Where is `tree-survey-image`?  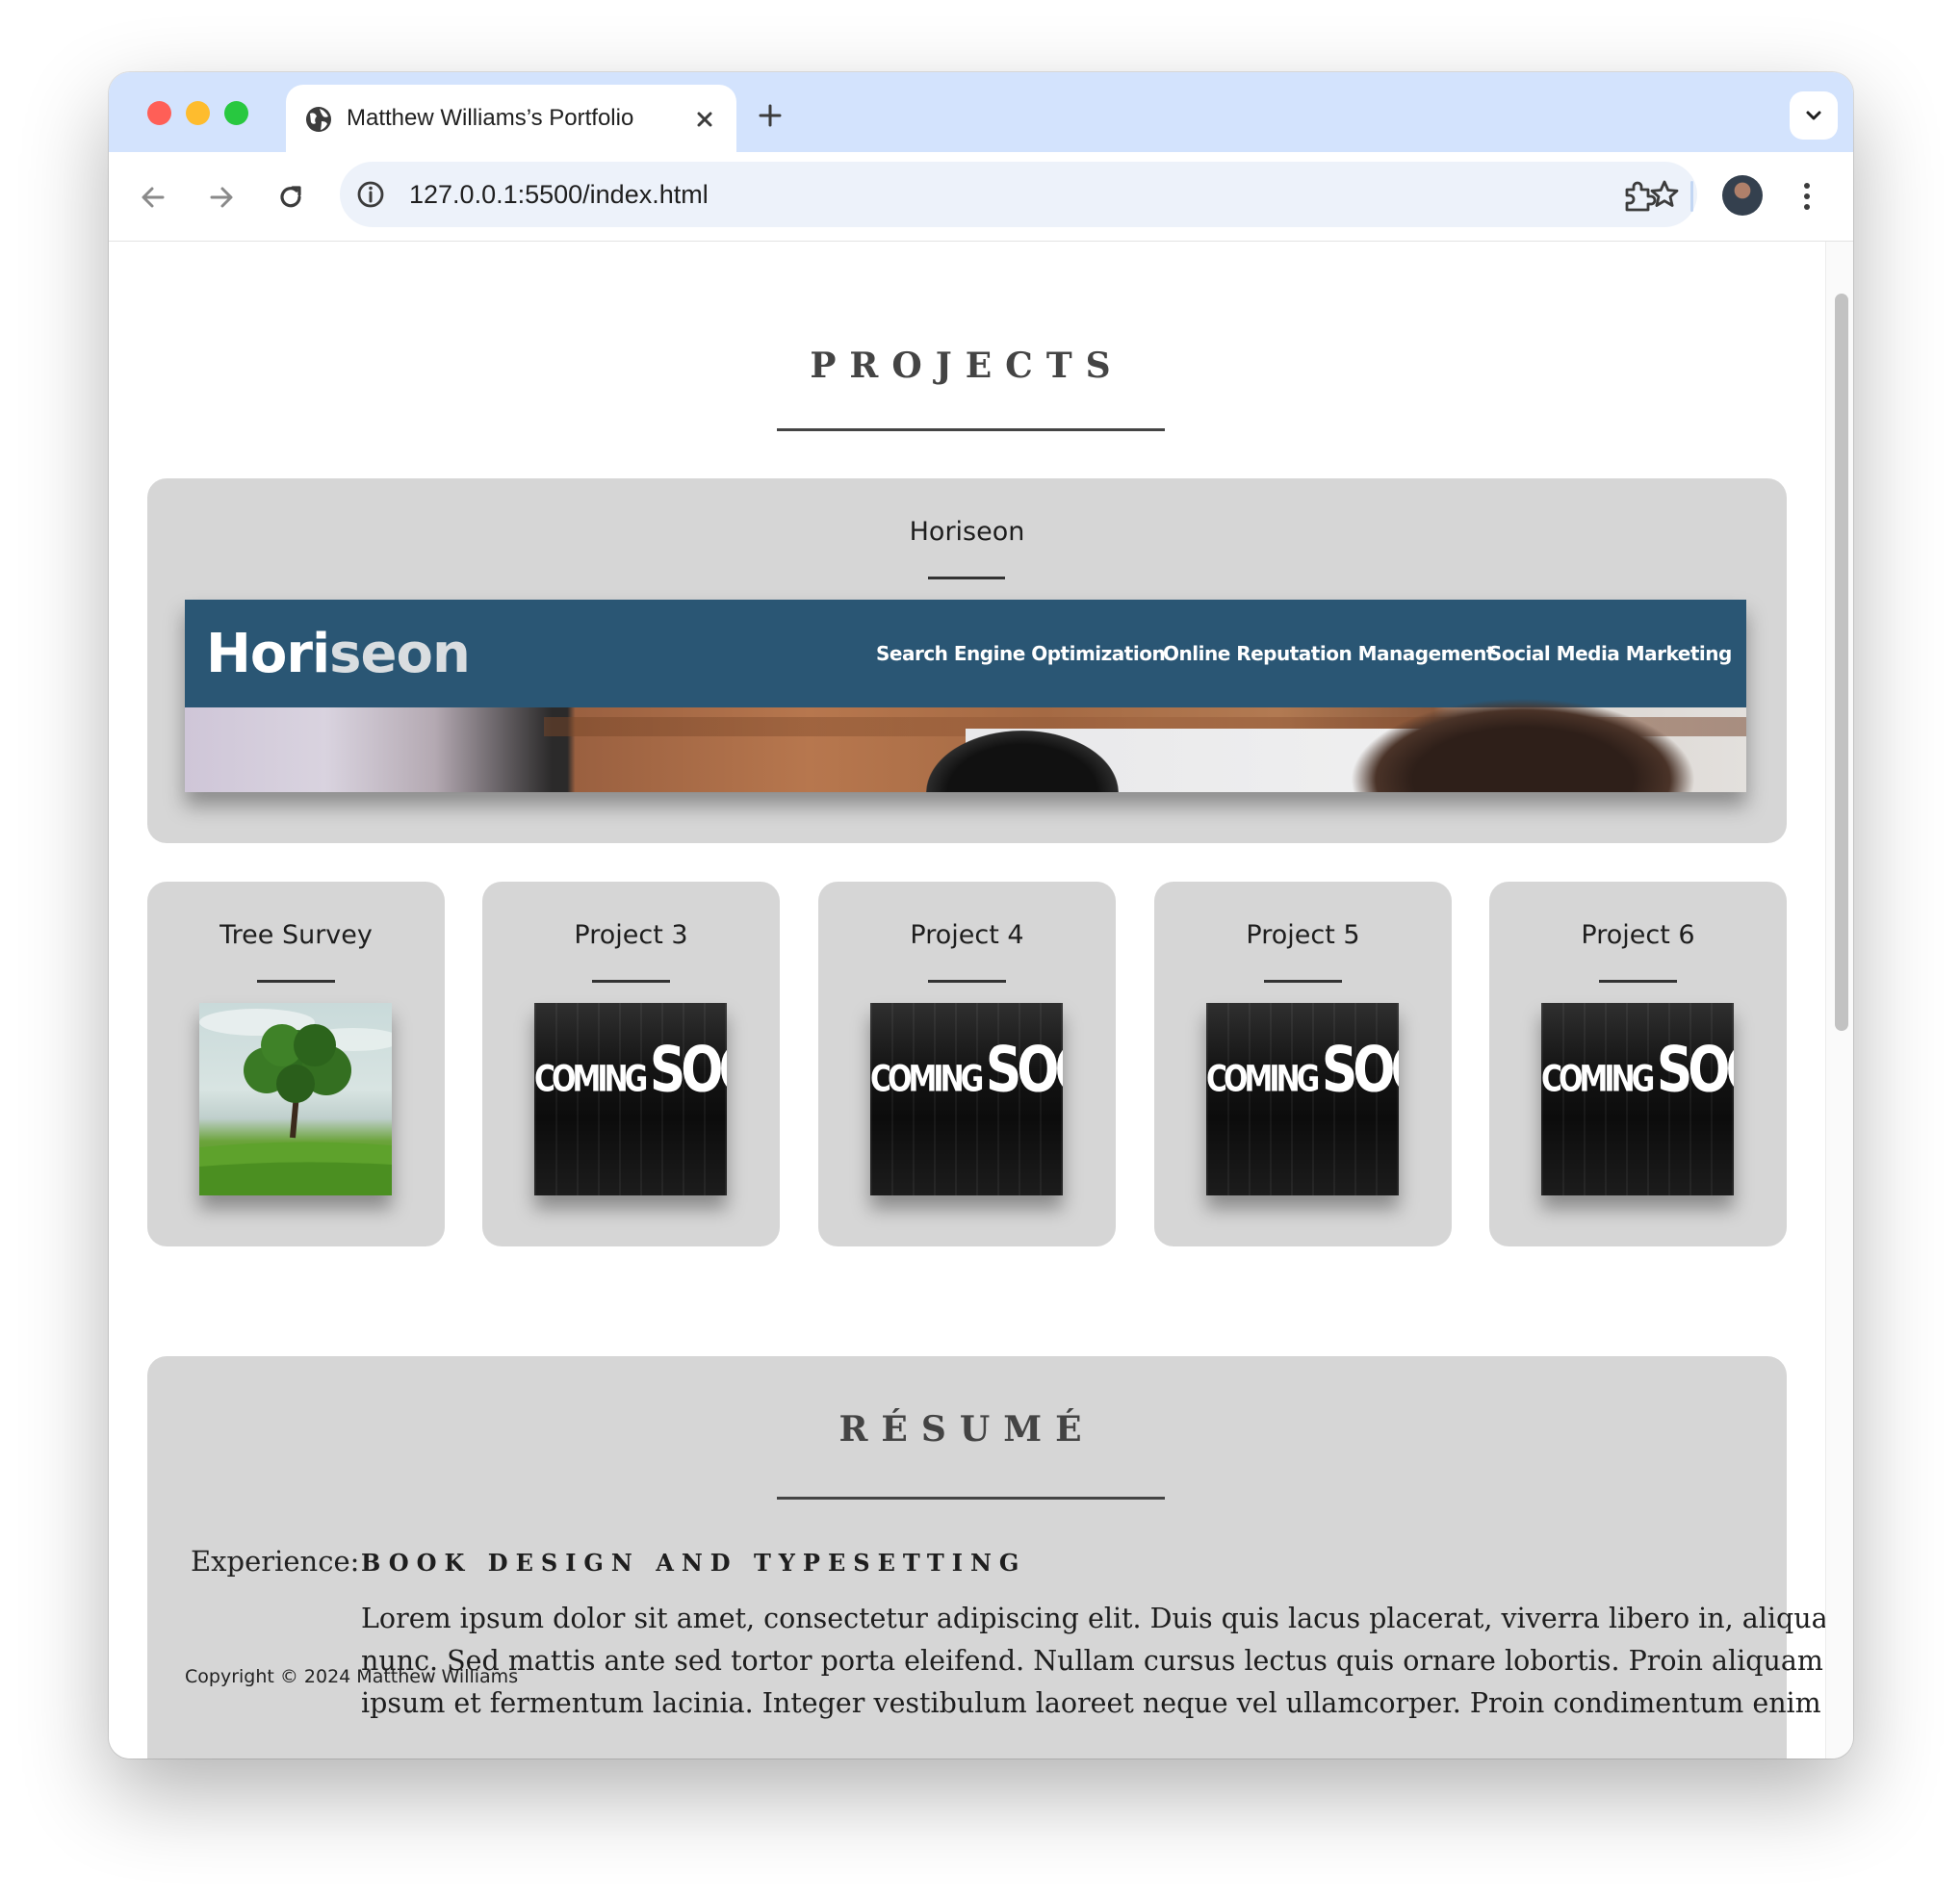
tree-survey-image is located at coordinates (296, 1099).